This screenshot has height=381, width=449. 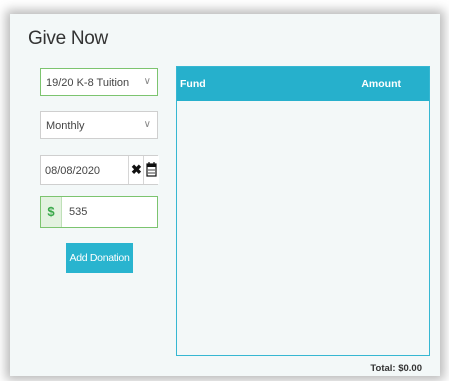 What do you see at coordinates (193, 84) in the screenshot?
I see `column-header-fund: Fund` at bounding box center [193, 84].